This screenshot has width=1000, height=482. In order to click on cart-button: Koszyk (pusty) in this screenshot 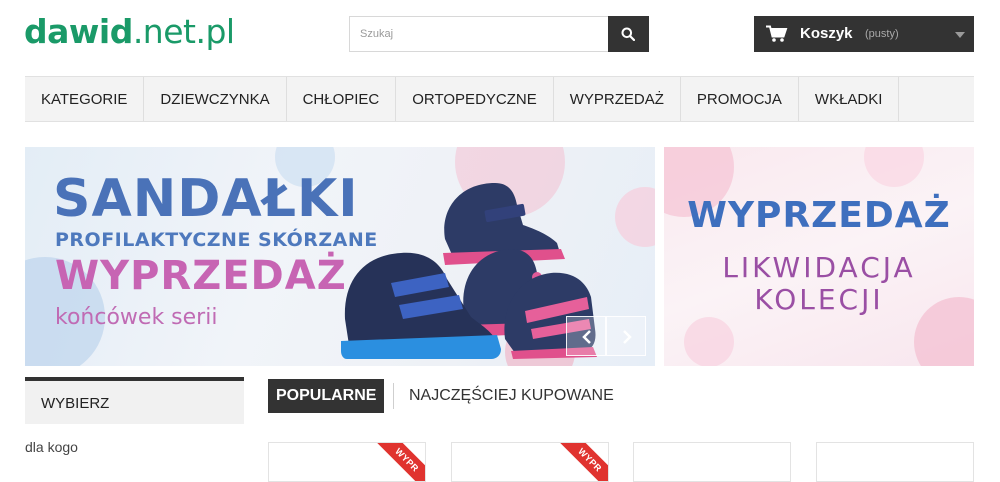, I will do `click(864, 34)`.